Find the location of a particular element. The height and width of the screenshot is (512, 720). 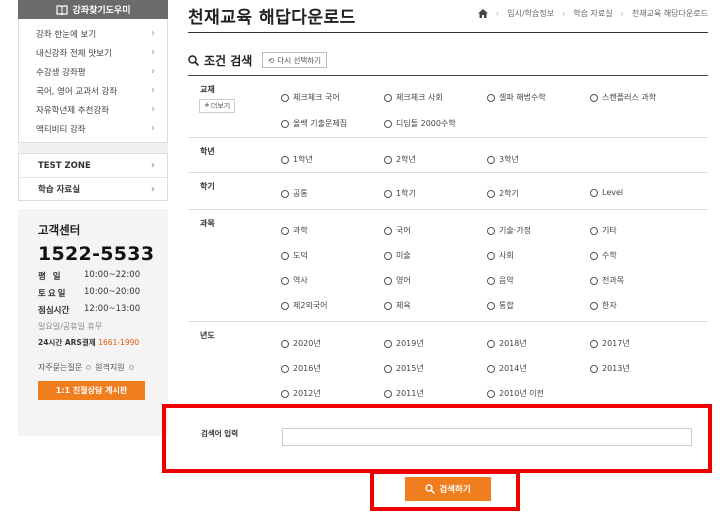

radio-option: 영어 is located at coordinates (397, 280).